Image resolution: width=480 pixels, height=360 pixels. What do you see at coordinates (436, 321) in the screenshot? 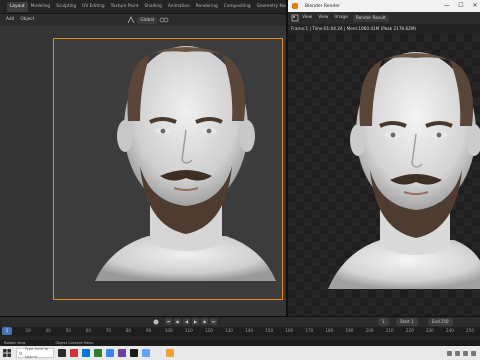
I see `end-label: End` at bounding box center [436, 321].